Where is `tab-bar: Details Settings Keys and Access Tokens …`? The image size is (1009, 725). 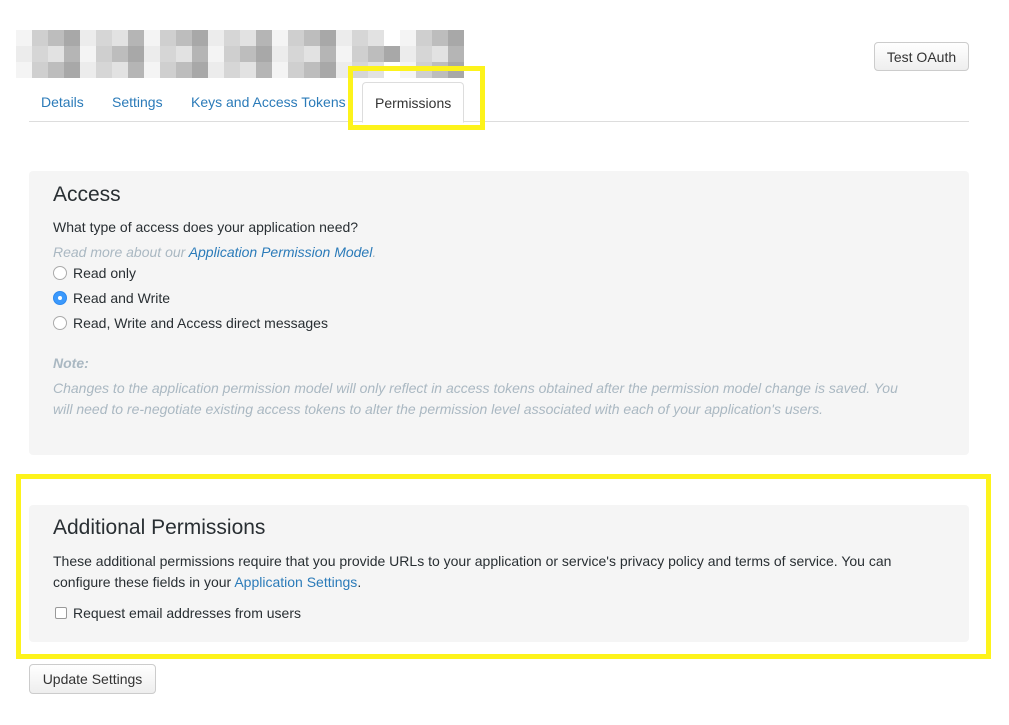 tab-bar: Details Settings Keys and Access Tokens … is located at coordinates (499, 102).